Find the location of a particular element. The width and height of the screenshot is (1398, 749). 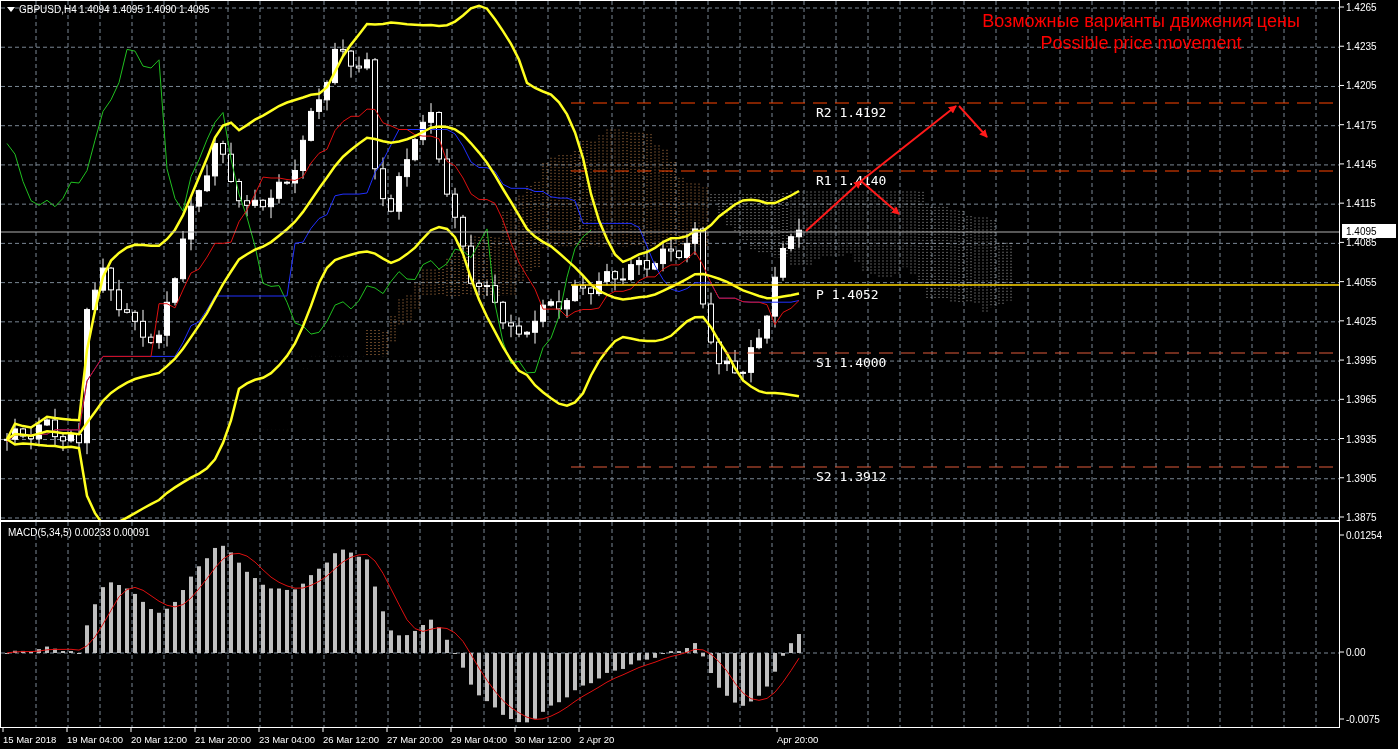

macd-tick-label: -0.0075 is located at coordinates (1363, 719).